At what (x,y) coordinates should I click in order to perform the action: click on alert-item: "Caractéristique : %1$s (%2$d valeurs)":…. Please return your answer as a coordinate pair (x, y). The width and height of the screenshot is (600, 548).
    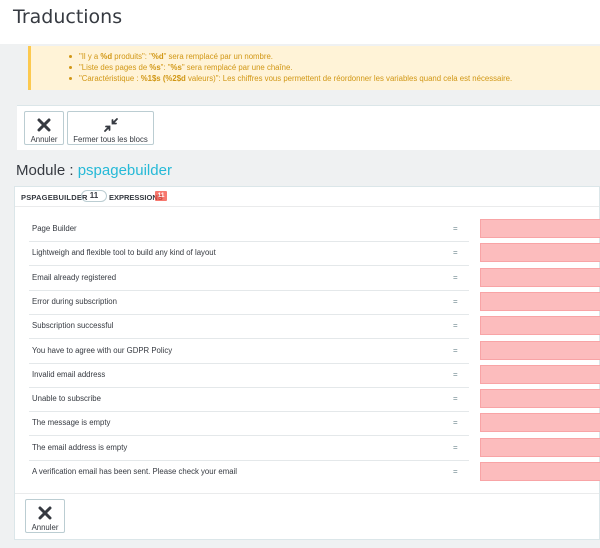
    Looking at the image, I should click on (334, 78).